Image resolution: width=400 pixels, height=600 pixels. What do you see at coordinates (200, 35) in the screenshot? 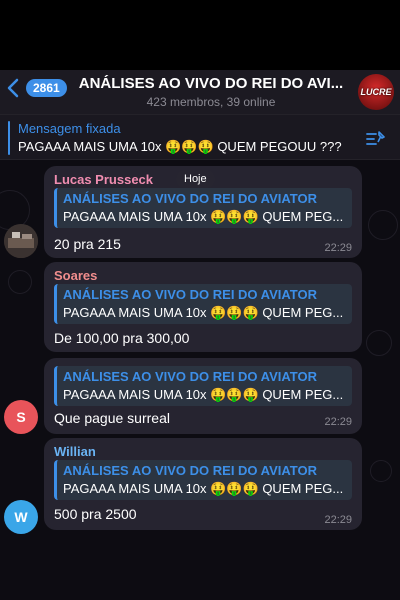
I see `status-area` at bounding box center [200, 35].